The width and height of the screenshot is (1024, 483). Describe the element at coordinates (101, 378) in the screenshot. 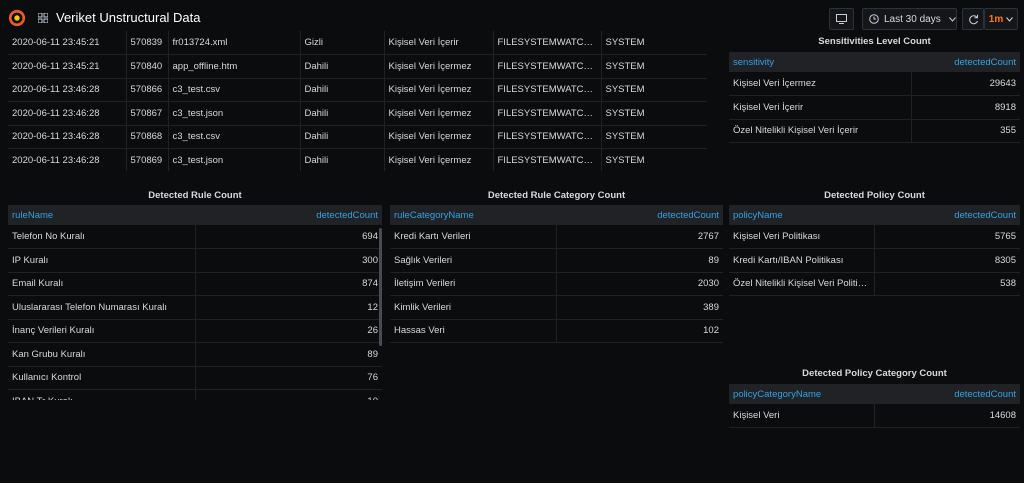

I see `rule-name-cell: Kullanıcı Kontrol` at that location.